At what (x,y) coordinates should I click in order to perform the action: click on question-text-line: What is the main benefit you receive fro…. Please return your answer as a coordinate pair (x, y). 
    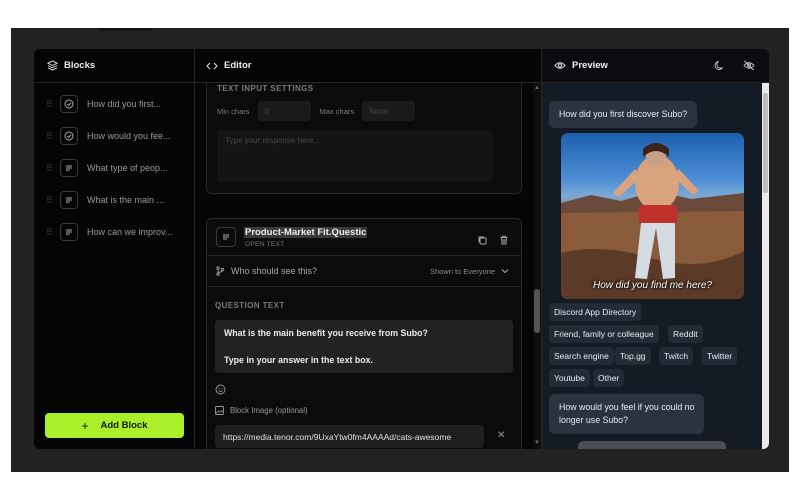
    Looking at the image, I should click on (326, 333).